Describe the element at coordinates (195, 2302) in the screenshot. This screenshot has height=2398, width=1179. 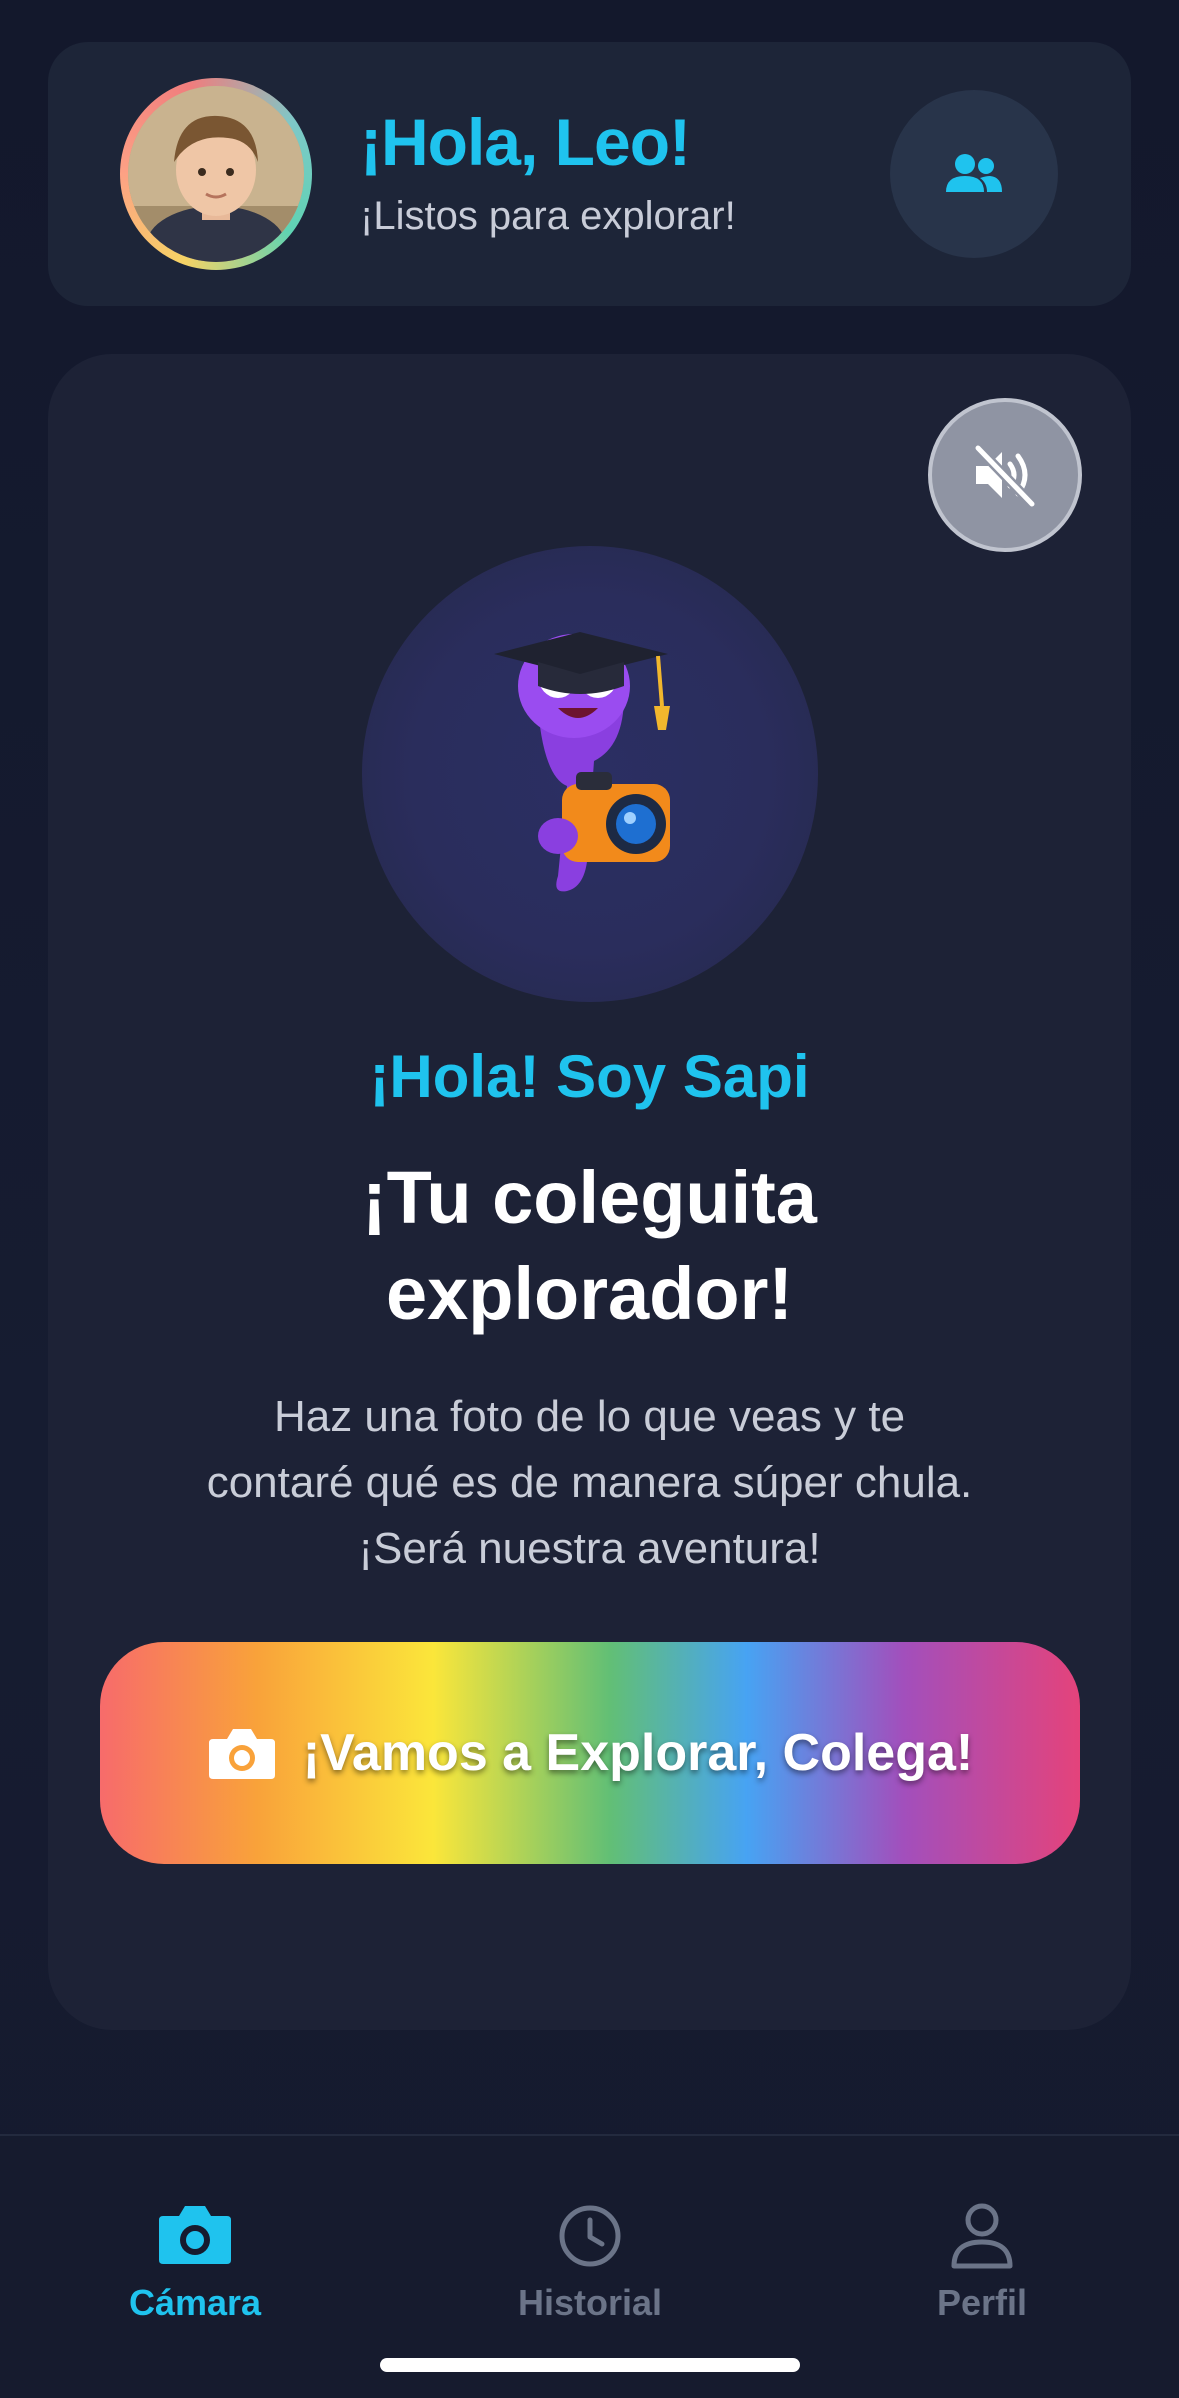
I see `nav-label-camera: Cámara` at that location.